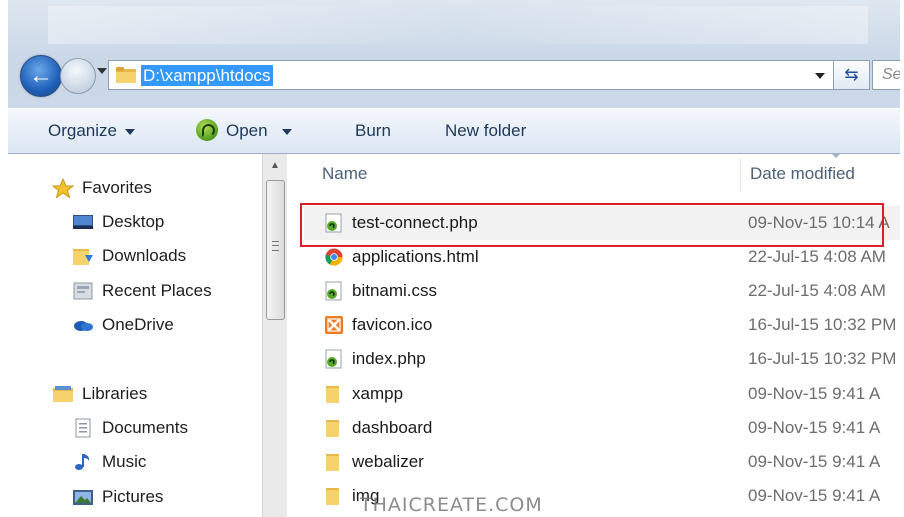  I want to click on scrollbar-grip-icon, so click(275, 246).